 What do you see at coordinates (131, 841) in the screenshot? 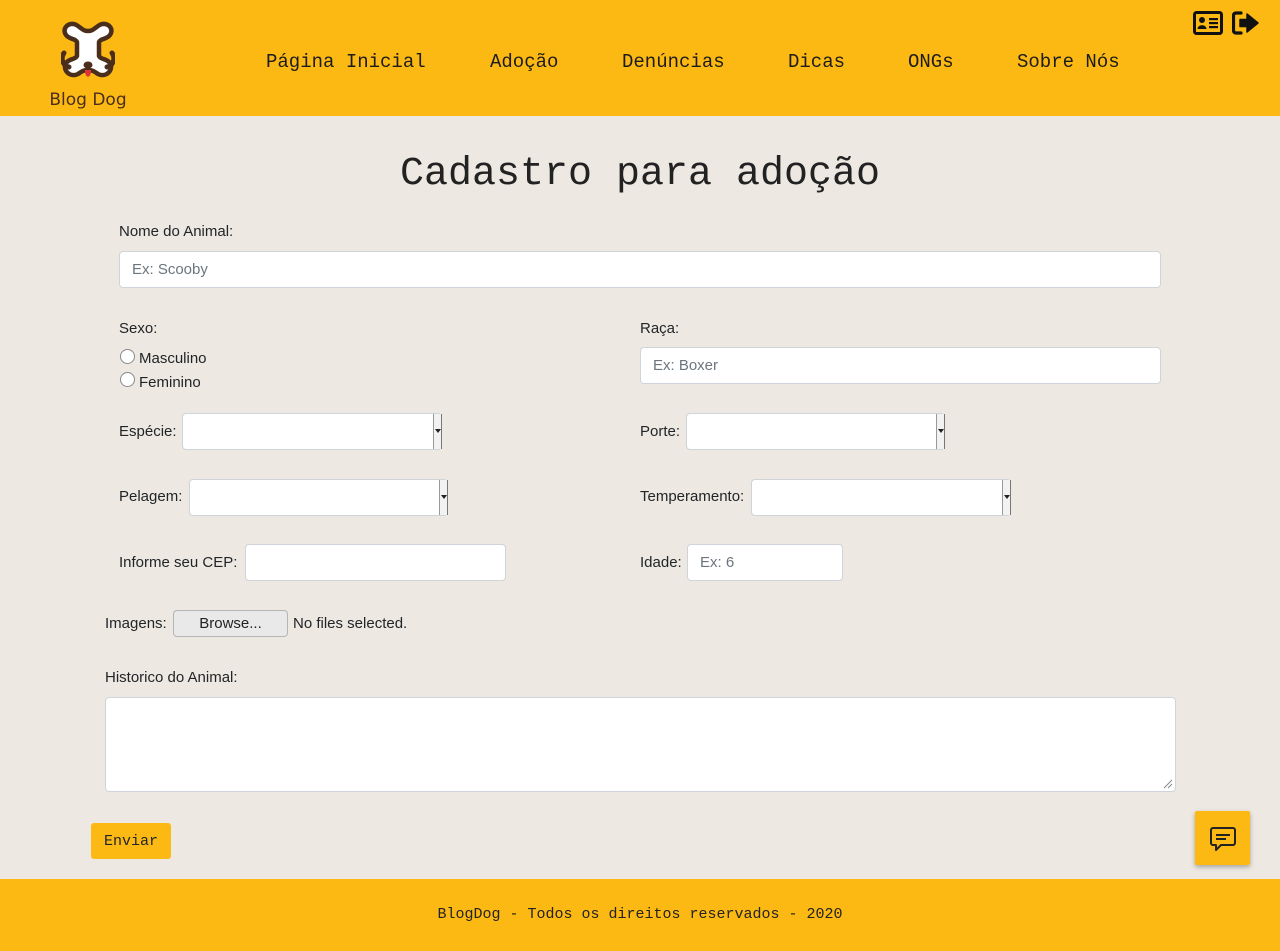
I see `submit-button: Enviar` at bounding box center [131, 841].